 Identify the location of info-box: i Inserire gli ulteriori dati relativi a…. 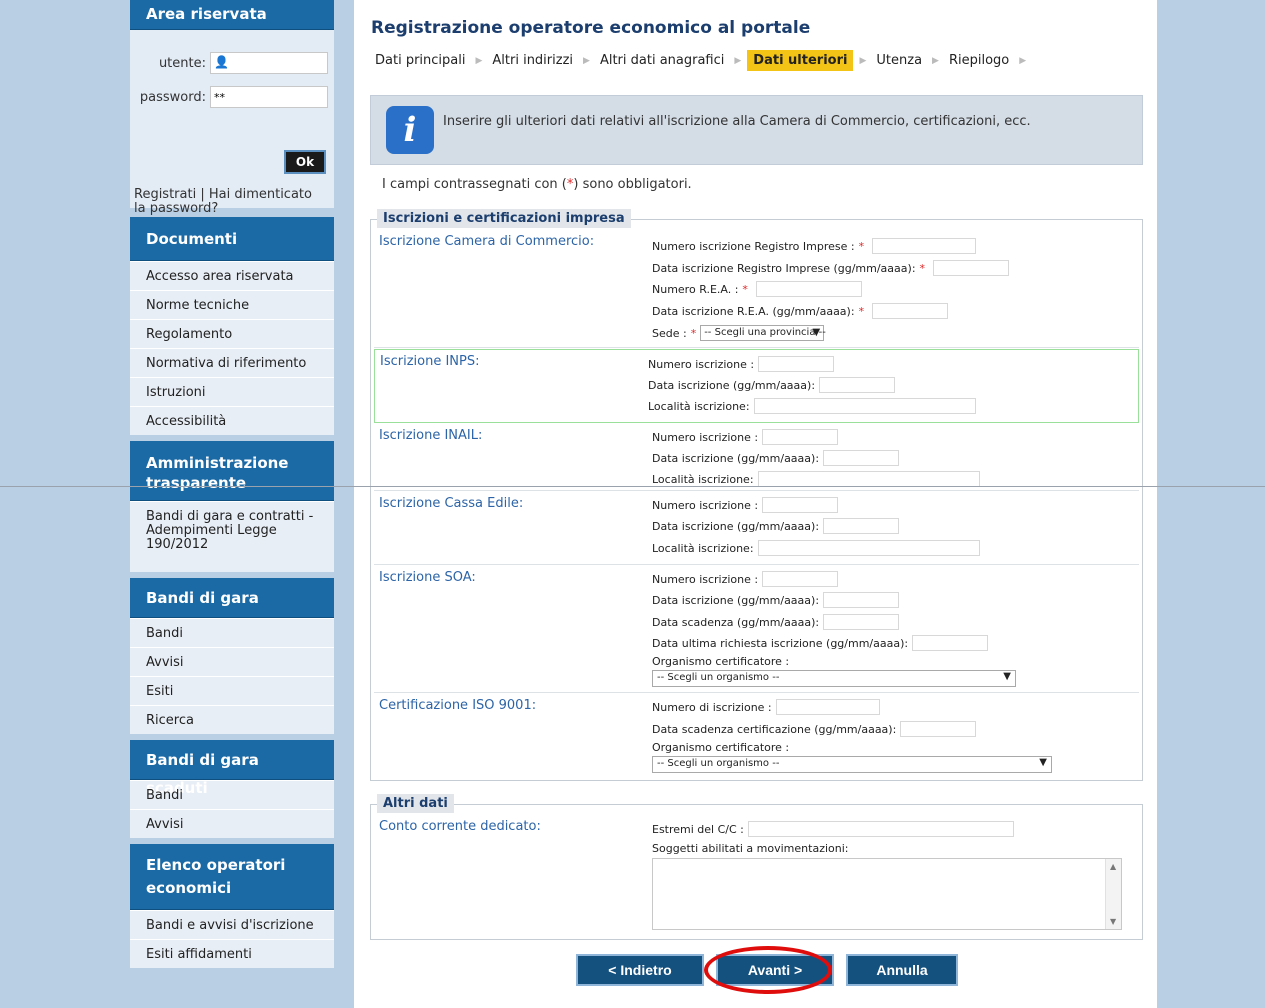
(756, 130).